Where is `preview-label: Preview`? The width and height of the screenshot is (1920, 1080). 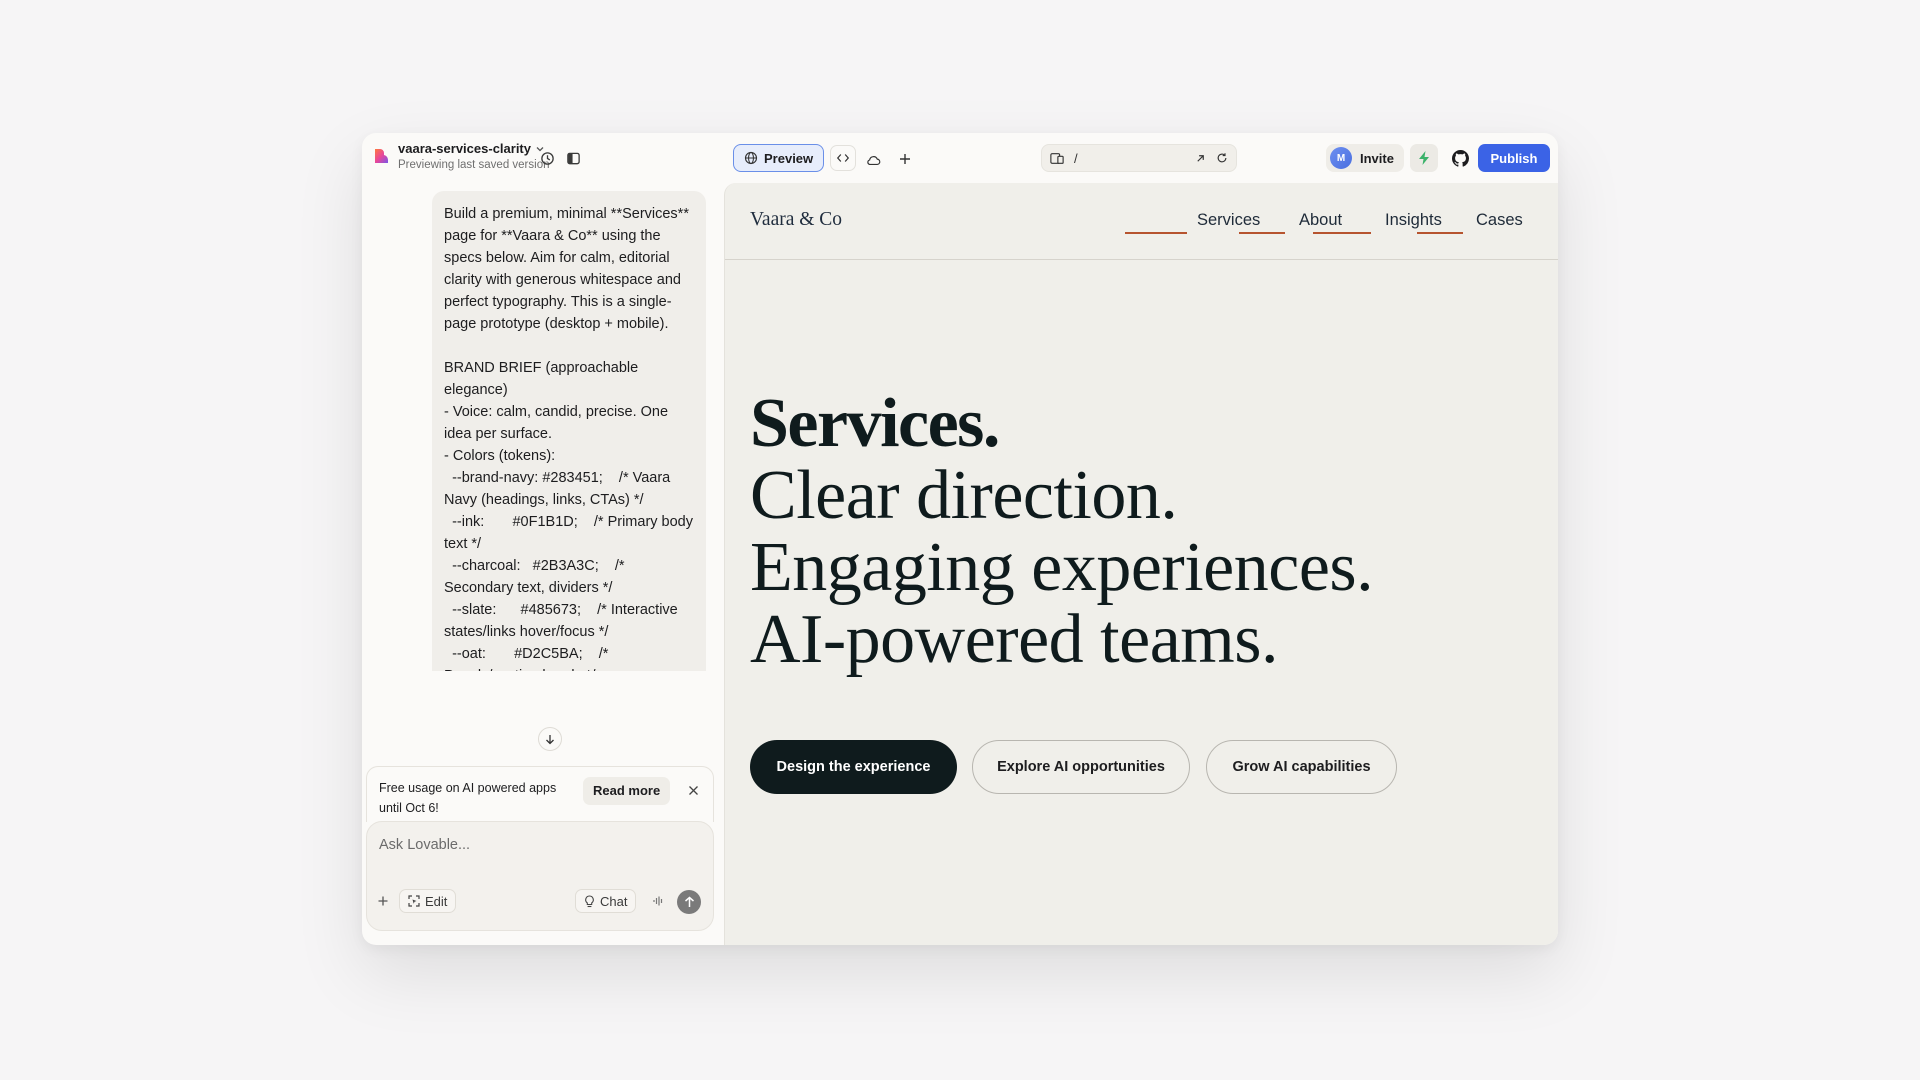 preview-label: Preview is located at coordinates (789, 158).